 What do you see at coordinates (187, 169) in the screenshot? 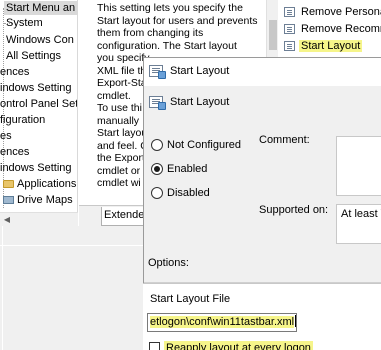
I see `radio-label: Enabled` at bounding box center [187, 169].